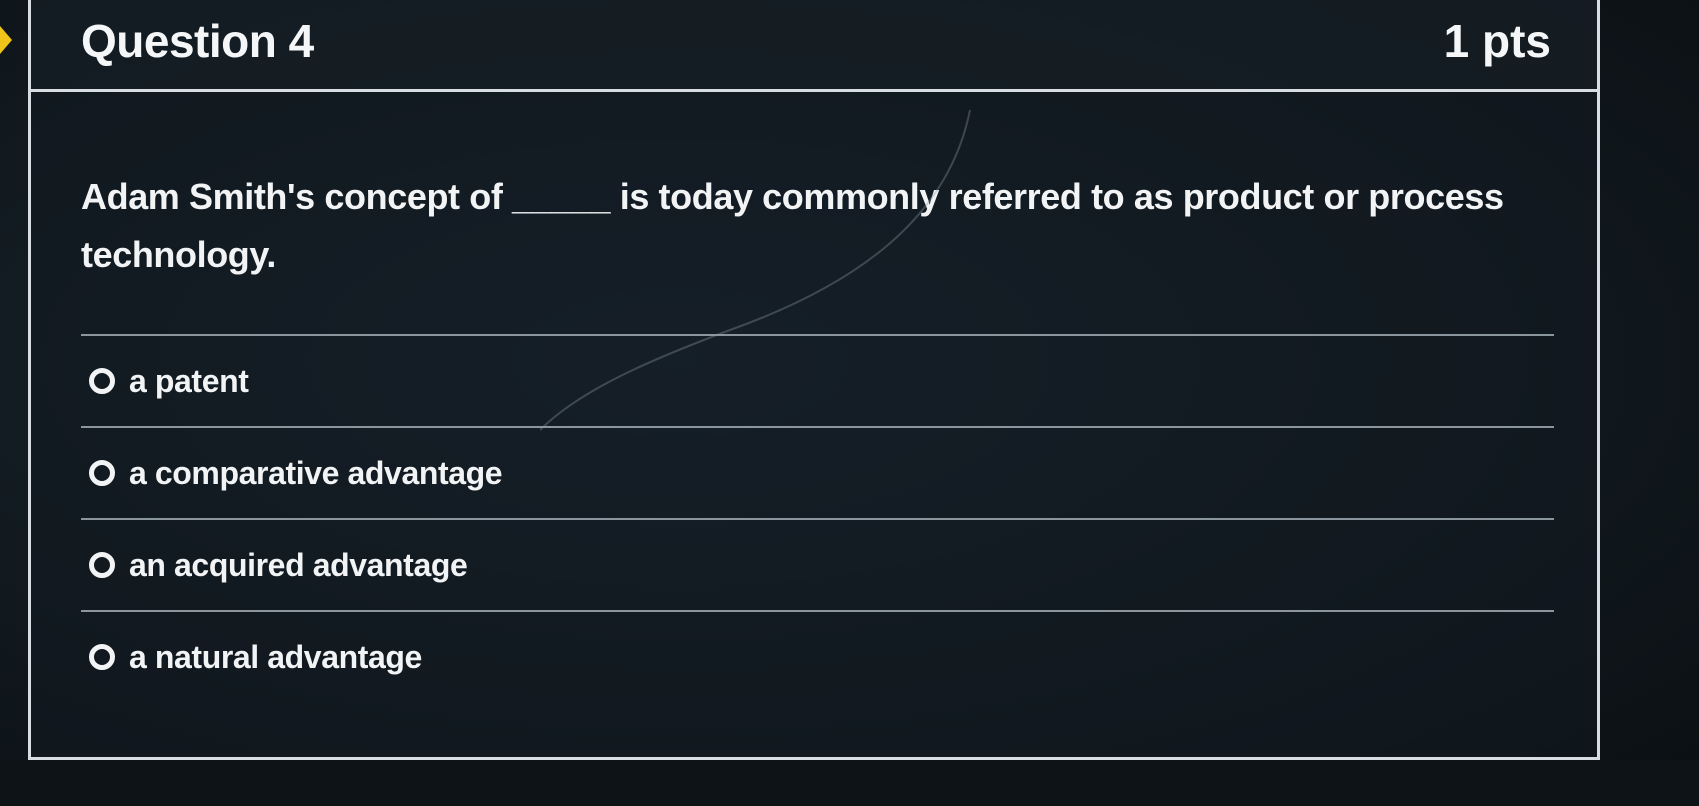 The image size is (1699, 806). What do you see at coordinates (814, 46) in the screenshot?
I see `question-header: Question 4 1 pts` at bounding box center [814, 46].